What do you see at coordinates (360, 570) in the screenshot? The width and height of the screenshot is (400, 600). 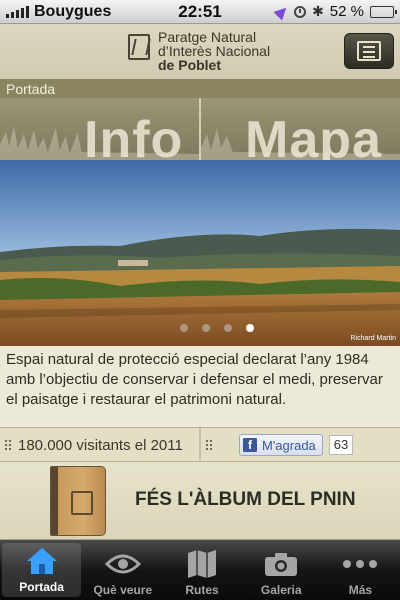 I see `tab-mas: Más` at bounding box center [360, 570].